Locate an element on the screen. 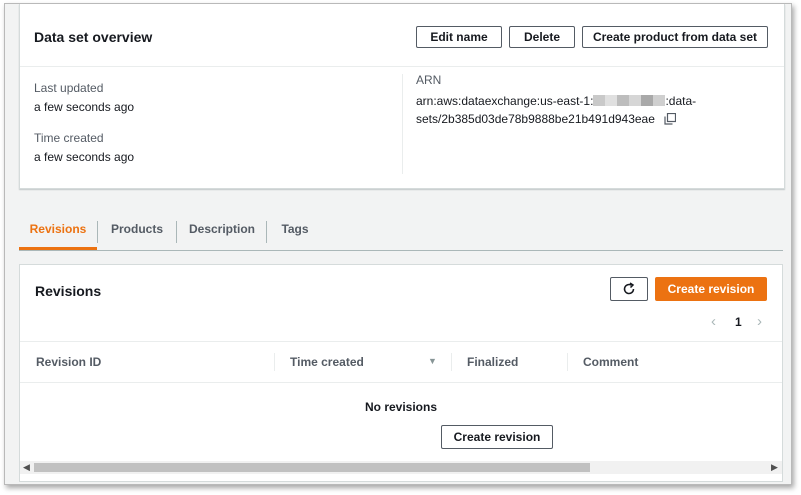  arn-line2: sets/2b385d03de78b9888be21b491d943eae is located at coordinates (535, 119).